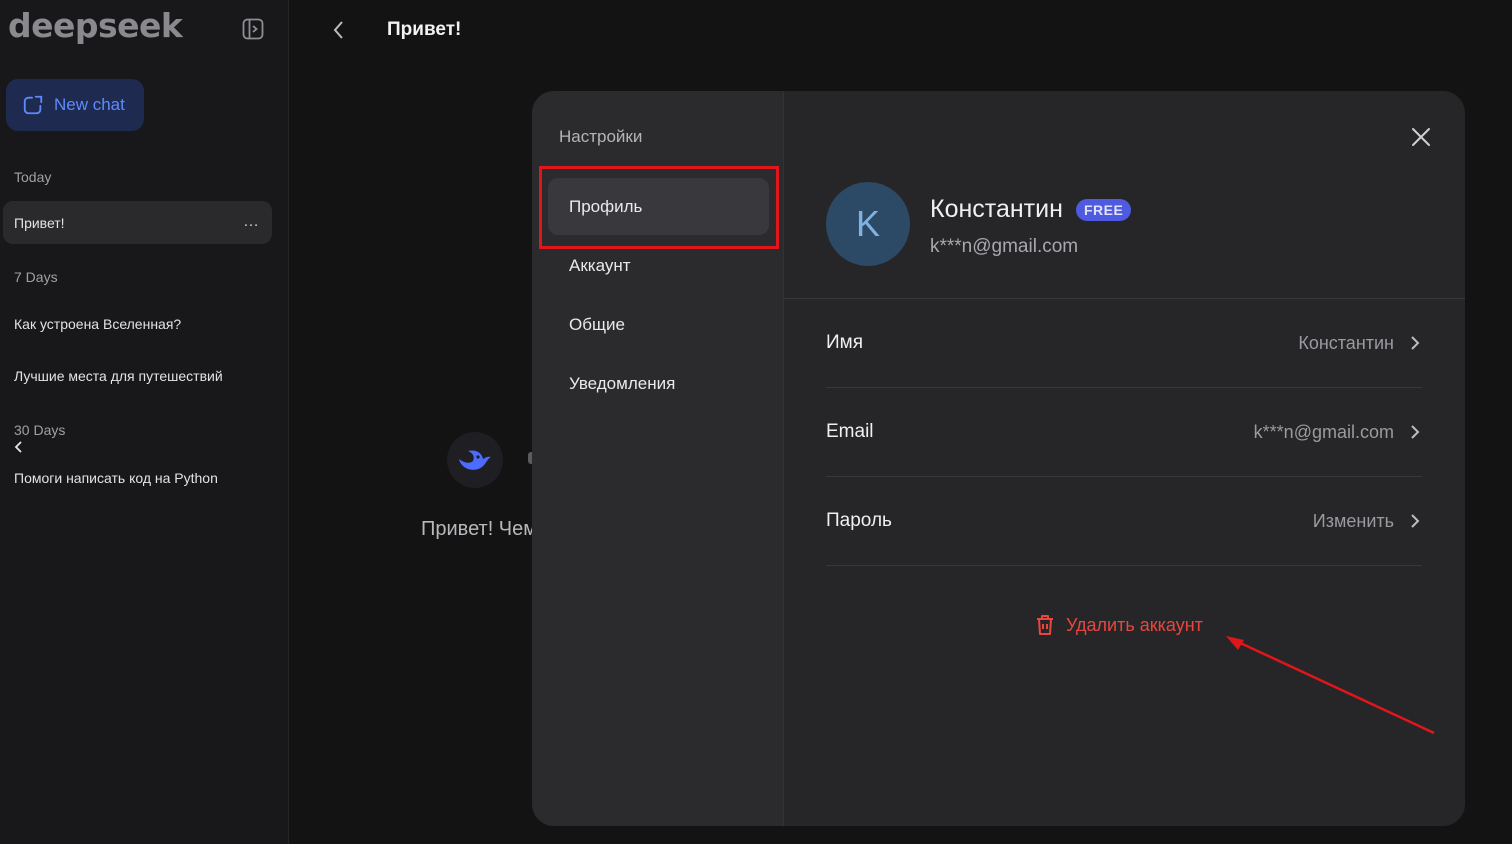 Image resolution: width=1512 pixels, height=844 pixels. What do you see at coordinates (116, 478) in the screenshot?
I see `chat-item: Помоги написать код на Python` at bounding box center [116, 478].